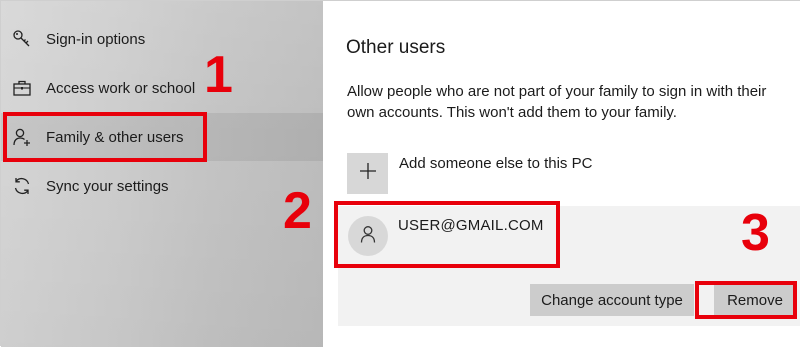 This screenshot has height=347, width=800. I want to click on add-someone-button: Add someone else to this PC, so click(547, 174).